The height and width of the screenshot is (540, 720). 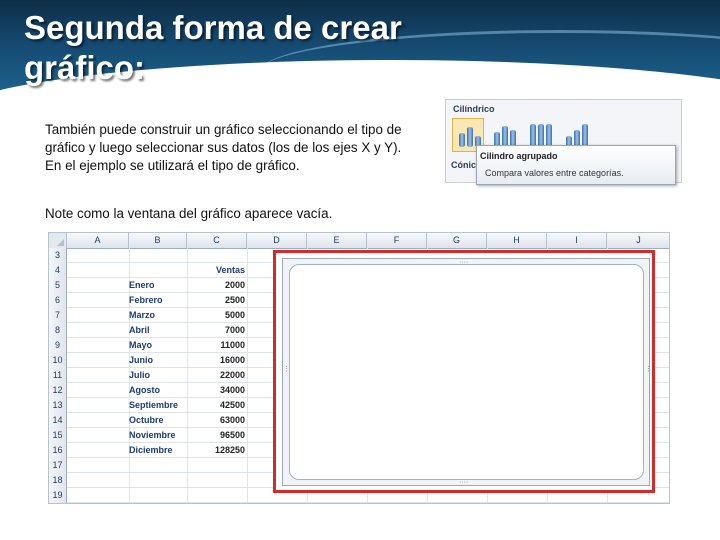 What do you see at coordinates (187, 375) in the screenshot?
I see `value-cell: 22000` at bounding box center [187, 375].